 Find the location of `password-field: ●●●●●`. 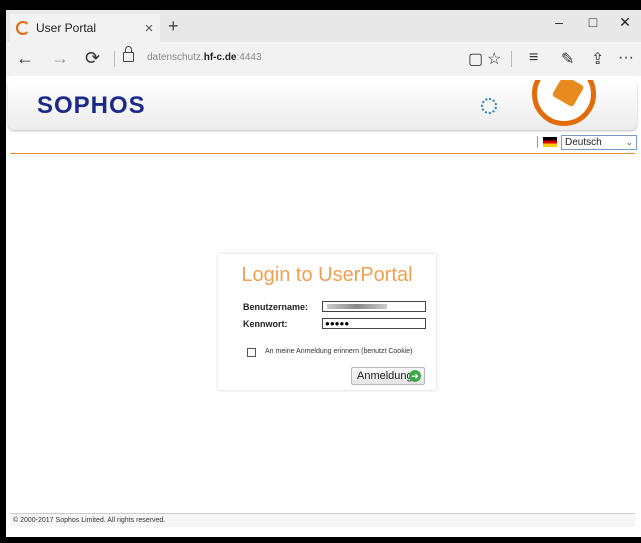

password-field: ●●●●● is located at coordinates (374, 323).